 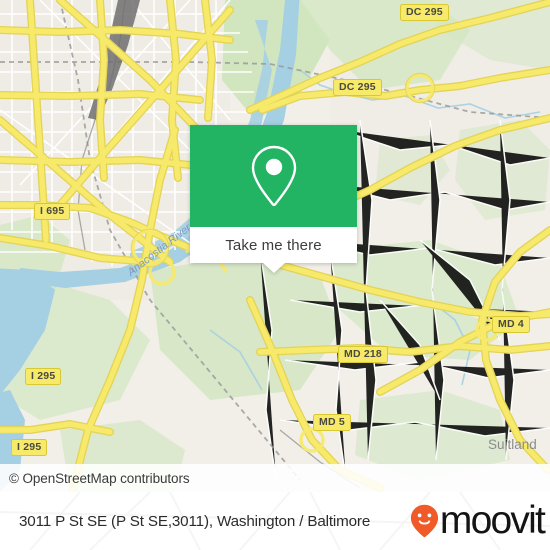 I want to click on highway-shield-dc-295-north: DC 295, so click(x=424, y=12).